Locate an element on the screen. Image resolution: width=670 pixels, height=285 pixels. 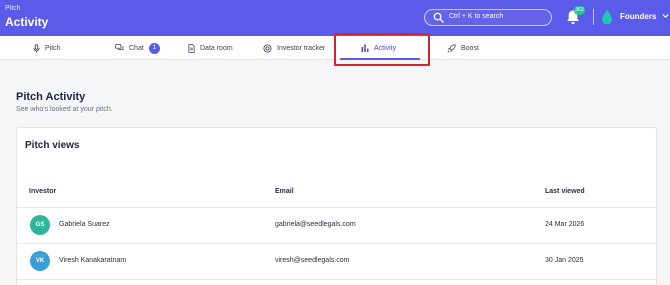
tab-label: Data room is located at coordinates (216, 48).